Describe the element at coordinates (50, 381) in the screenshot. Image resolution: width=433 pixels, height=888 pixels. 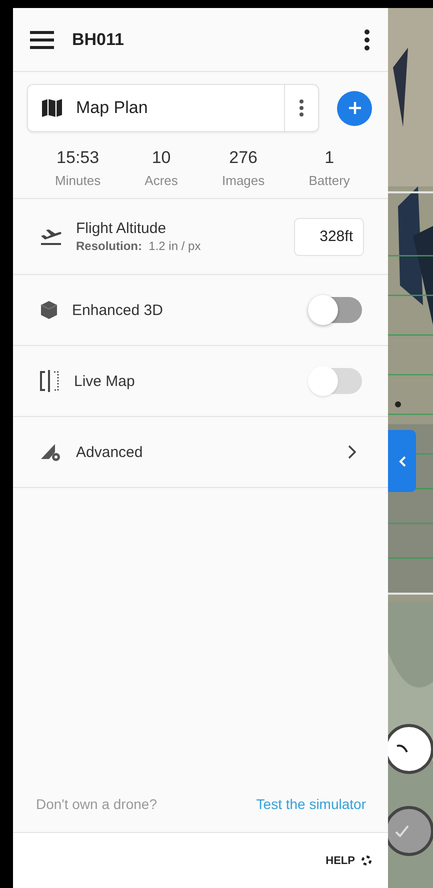
I see `split-view-icon` at that location.